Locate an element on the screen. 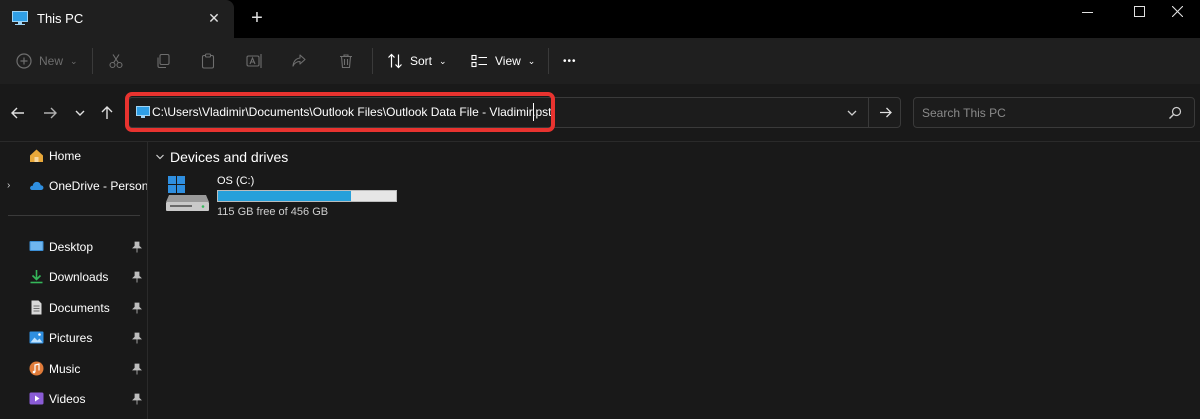  paste-button is located at coordinates (208, 61).